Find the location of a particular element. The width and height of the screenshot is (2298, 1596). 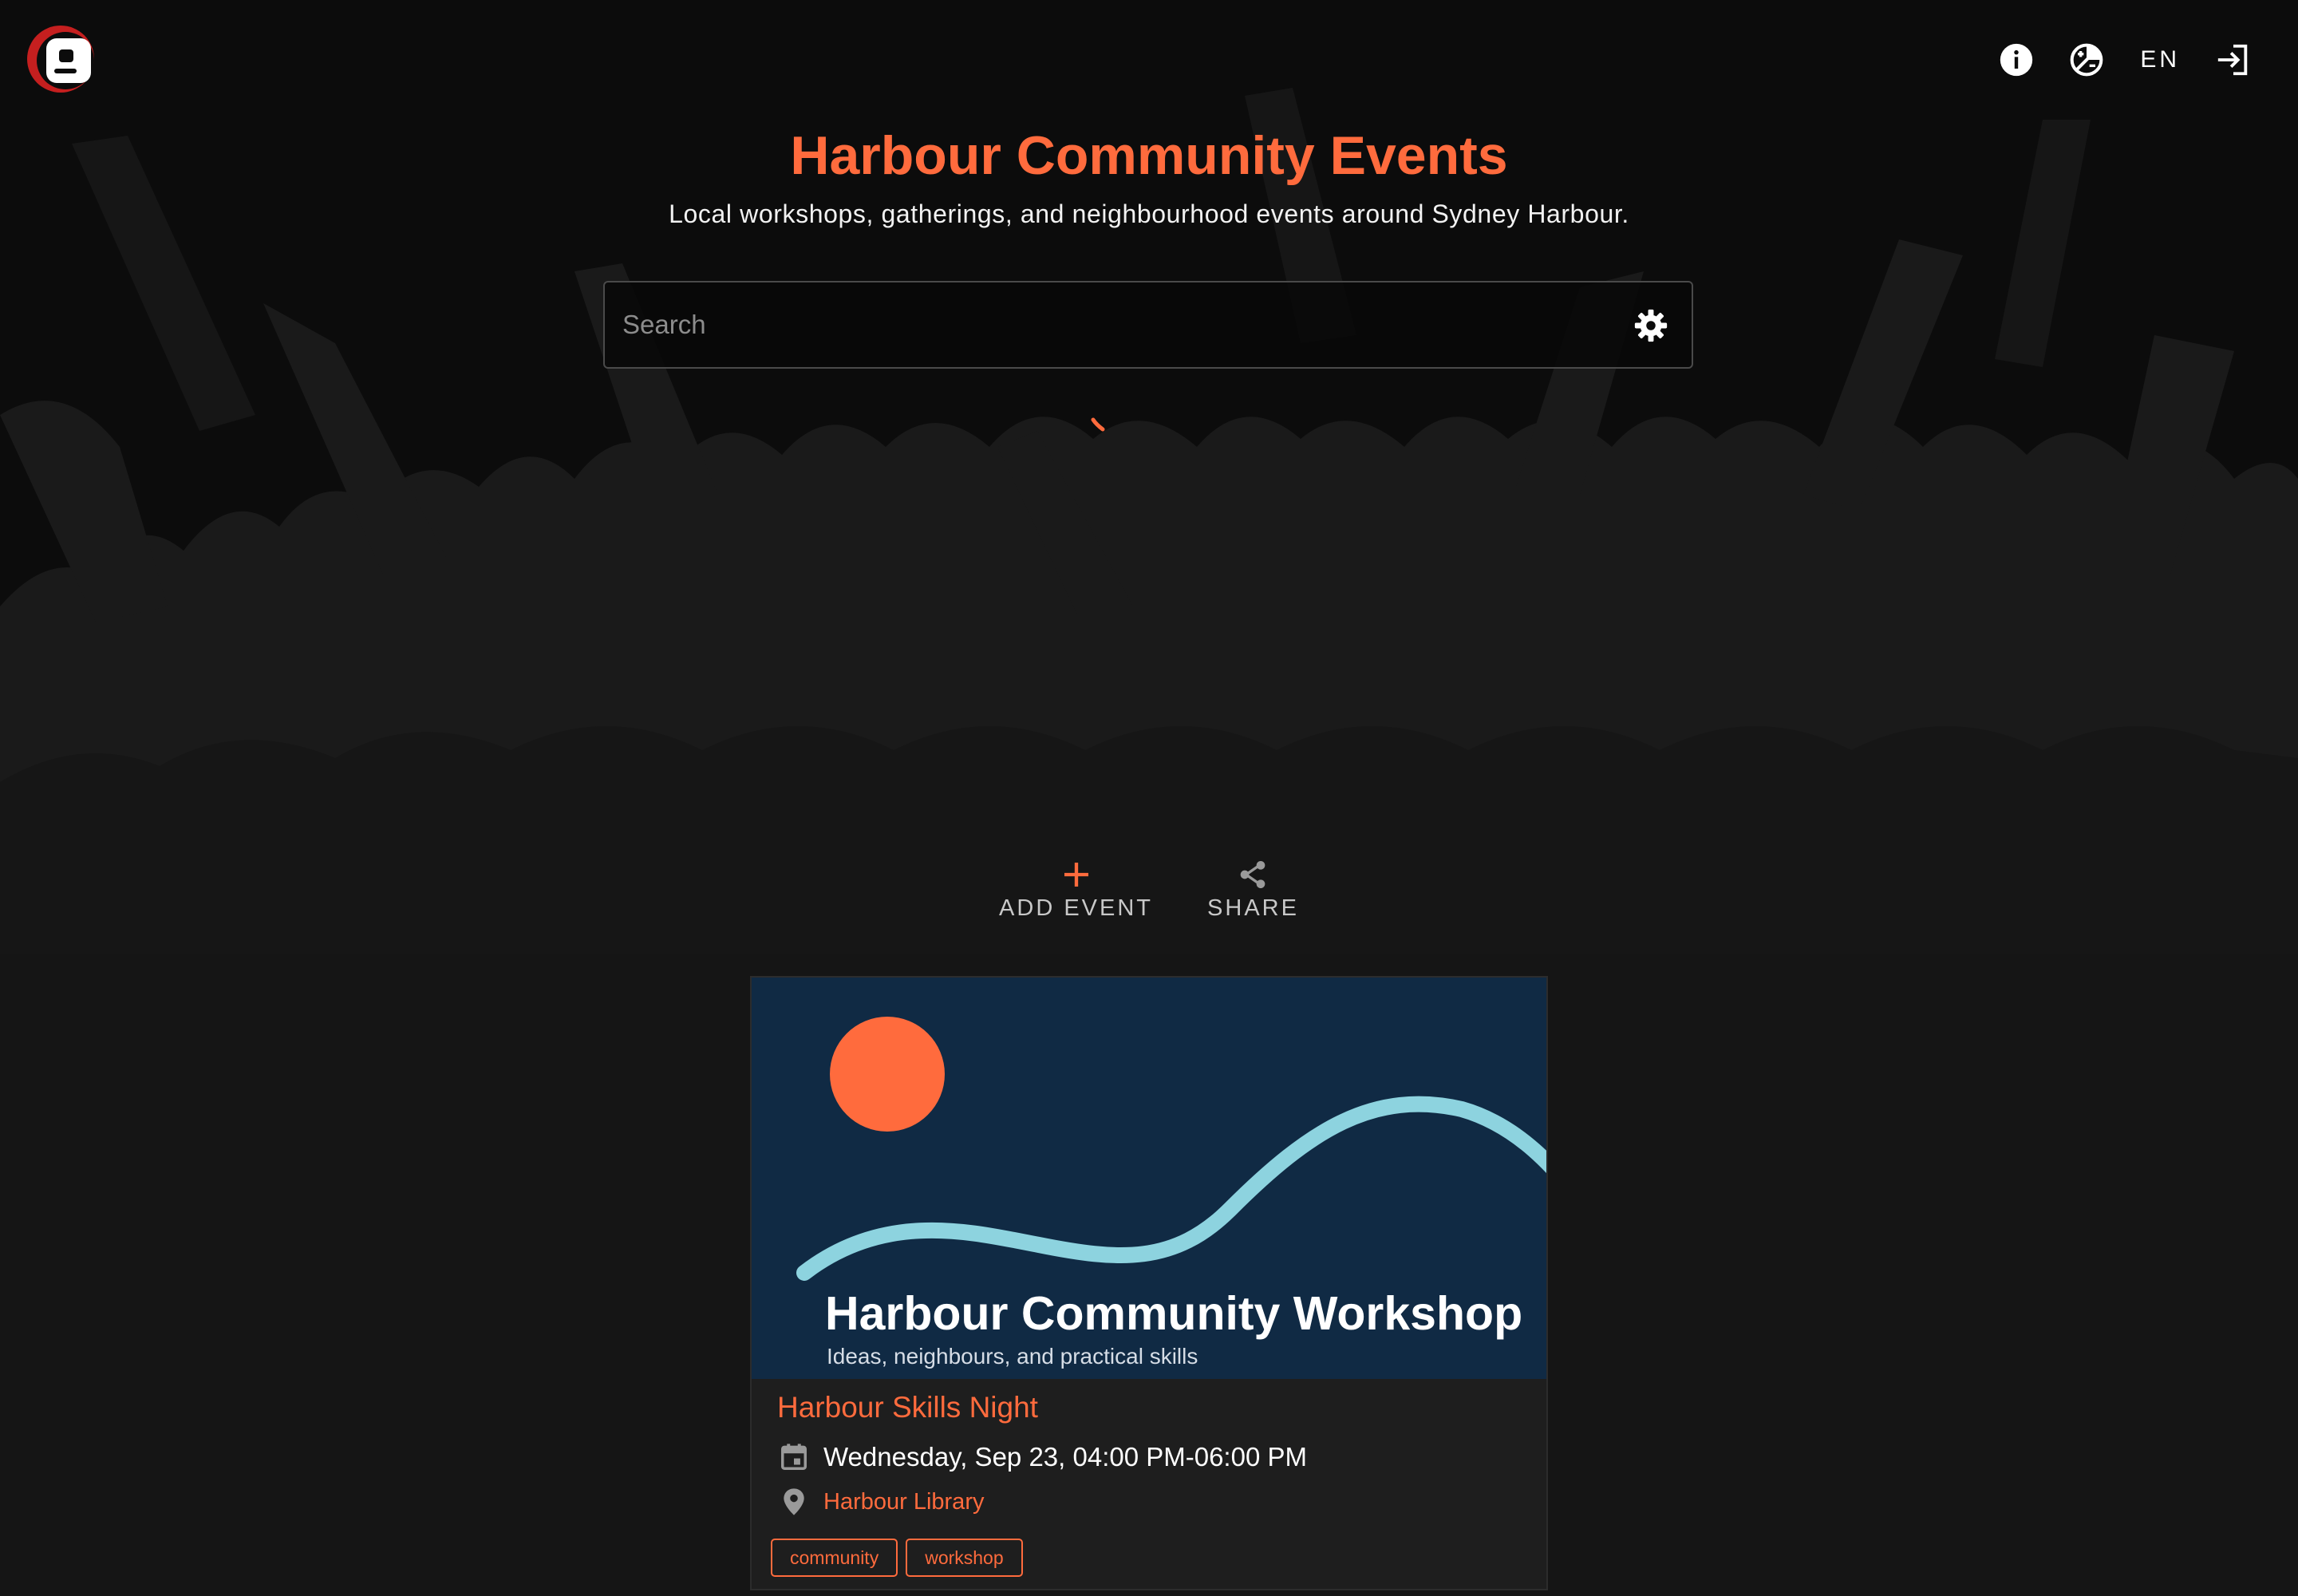

add-event-label: ADD EVENT is located at coordinates (1077, 908).